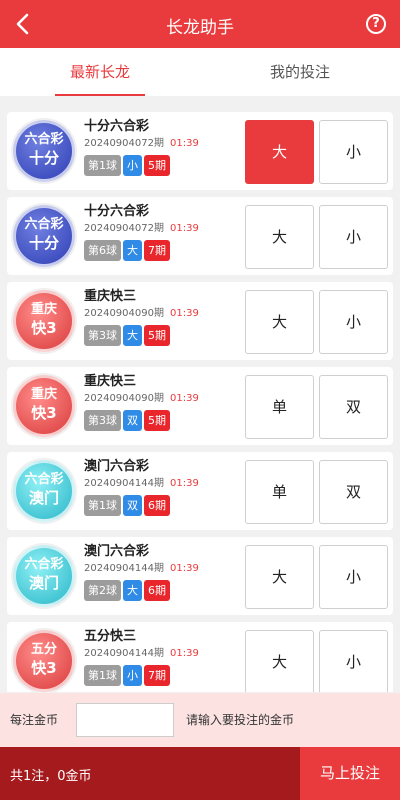  I want to click on ball-badge: 第6球, so click(102, 250).